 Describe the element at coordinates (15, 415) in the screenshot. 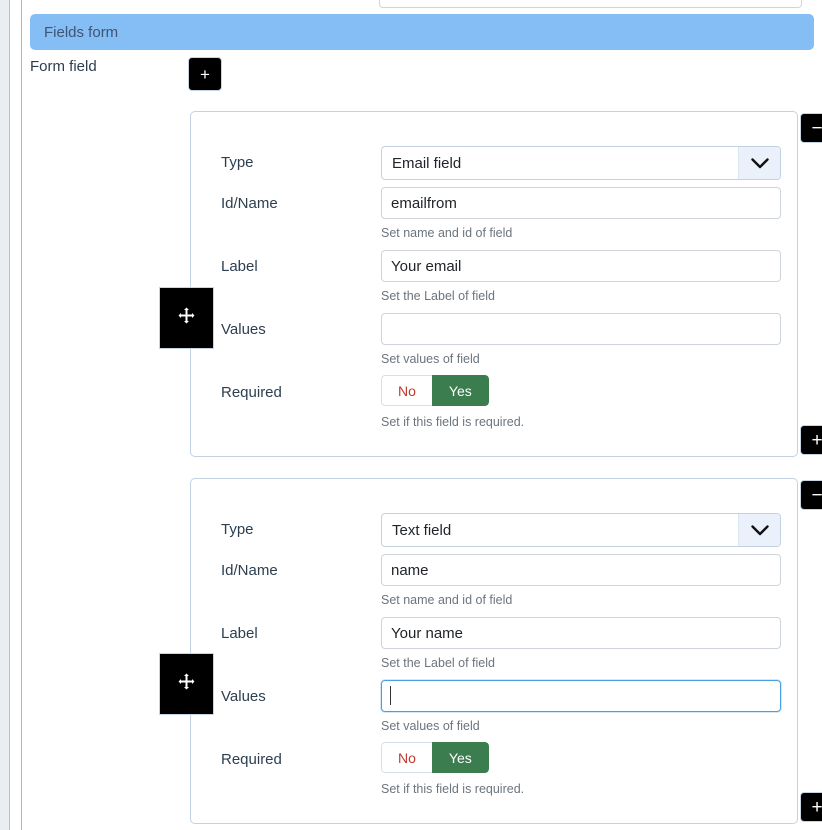

I see `panel-left-whitespace` at that location.